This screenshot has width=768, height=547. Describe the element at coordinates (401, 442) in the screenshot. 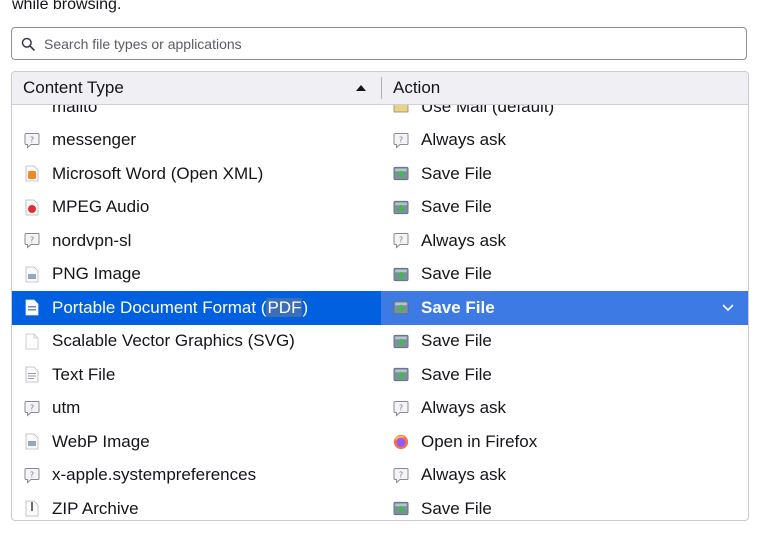

I see `firefox-icon` at that location.